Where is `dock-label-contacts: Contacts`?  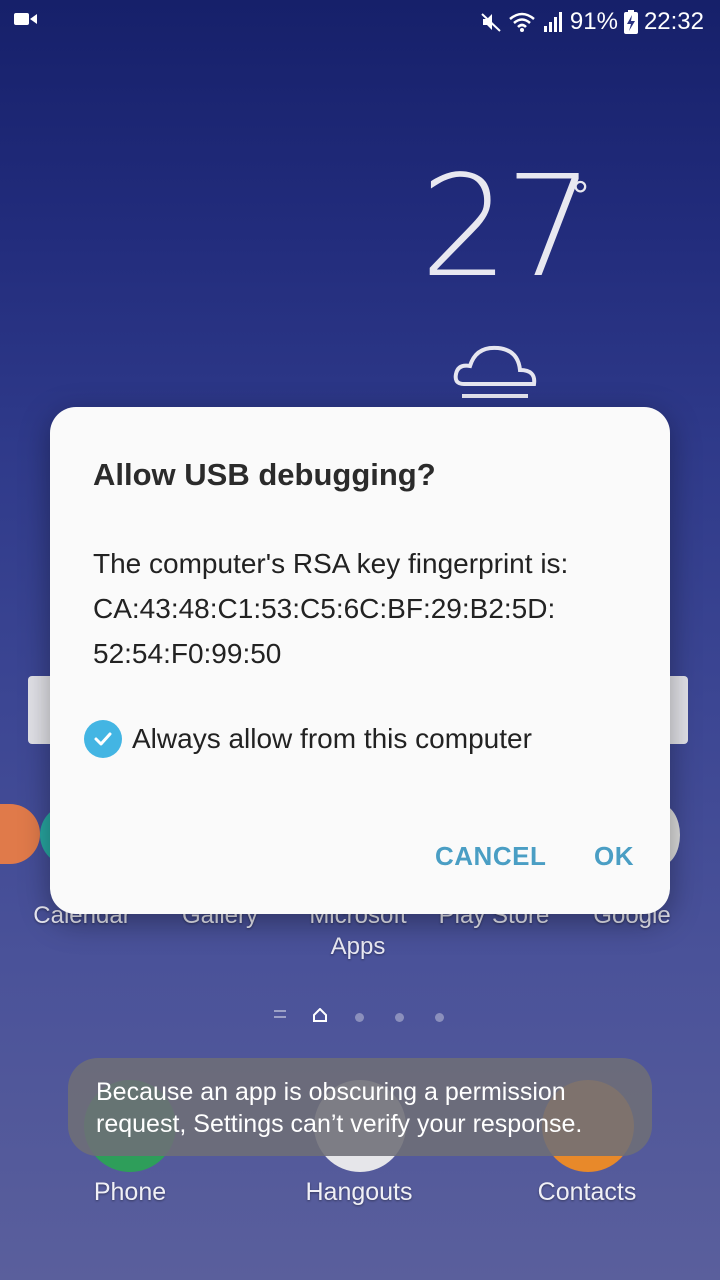
dock-label-contacts: Contacts is located at coordinates (587, 1192).